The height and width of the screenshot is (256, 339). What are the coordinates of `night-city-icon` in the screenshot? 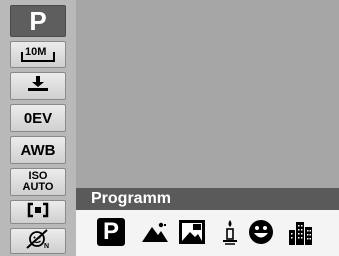 It's located at (301, 232).